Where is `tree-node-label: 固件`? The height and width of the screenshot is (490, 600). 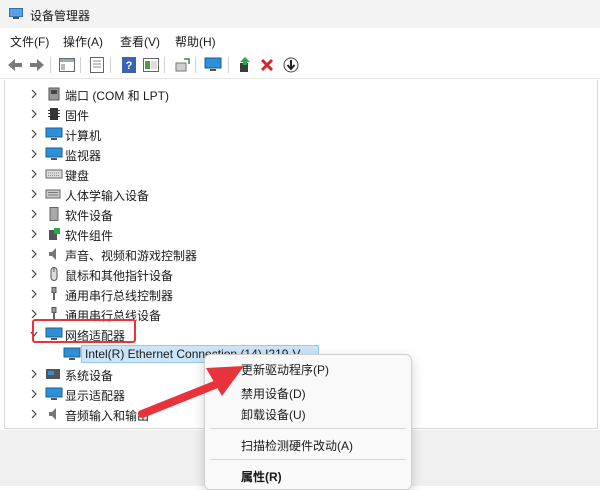
tree-node-label: 固件 is located at coordinates (77, 116).